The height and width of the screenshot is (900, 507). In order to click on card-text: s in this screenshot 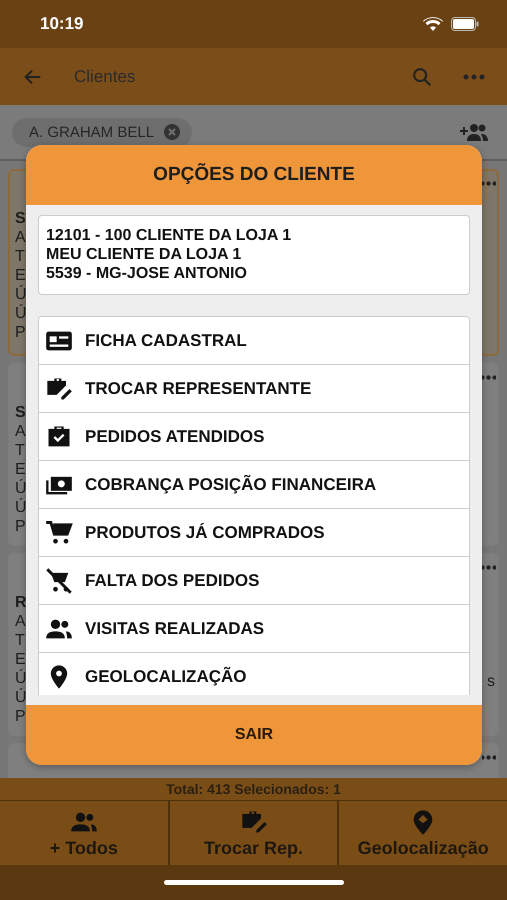, I will do `click(491, 682)`.